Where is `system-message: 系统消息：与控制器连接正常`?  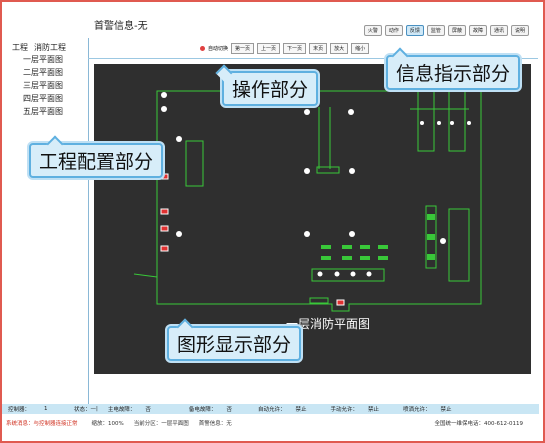
system-message: 系统消息：与控制器连接正常 is located at coordinates (42, 424).